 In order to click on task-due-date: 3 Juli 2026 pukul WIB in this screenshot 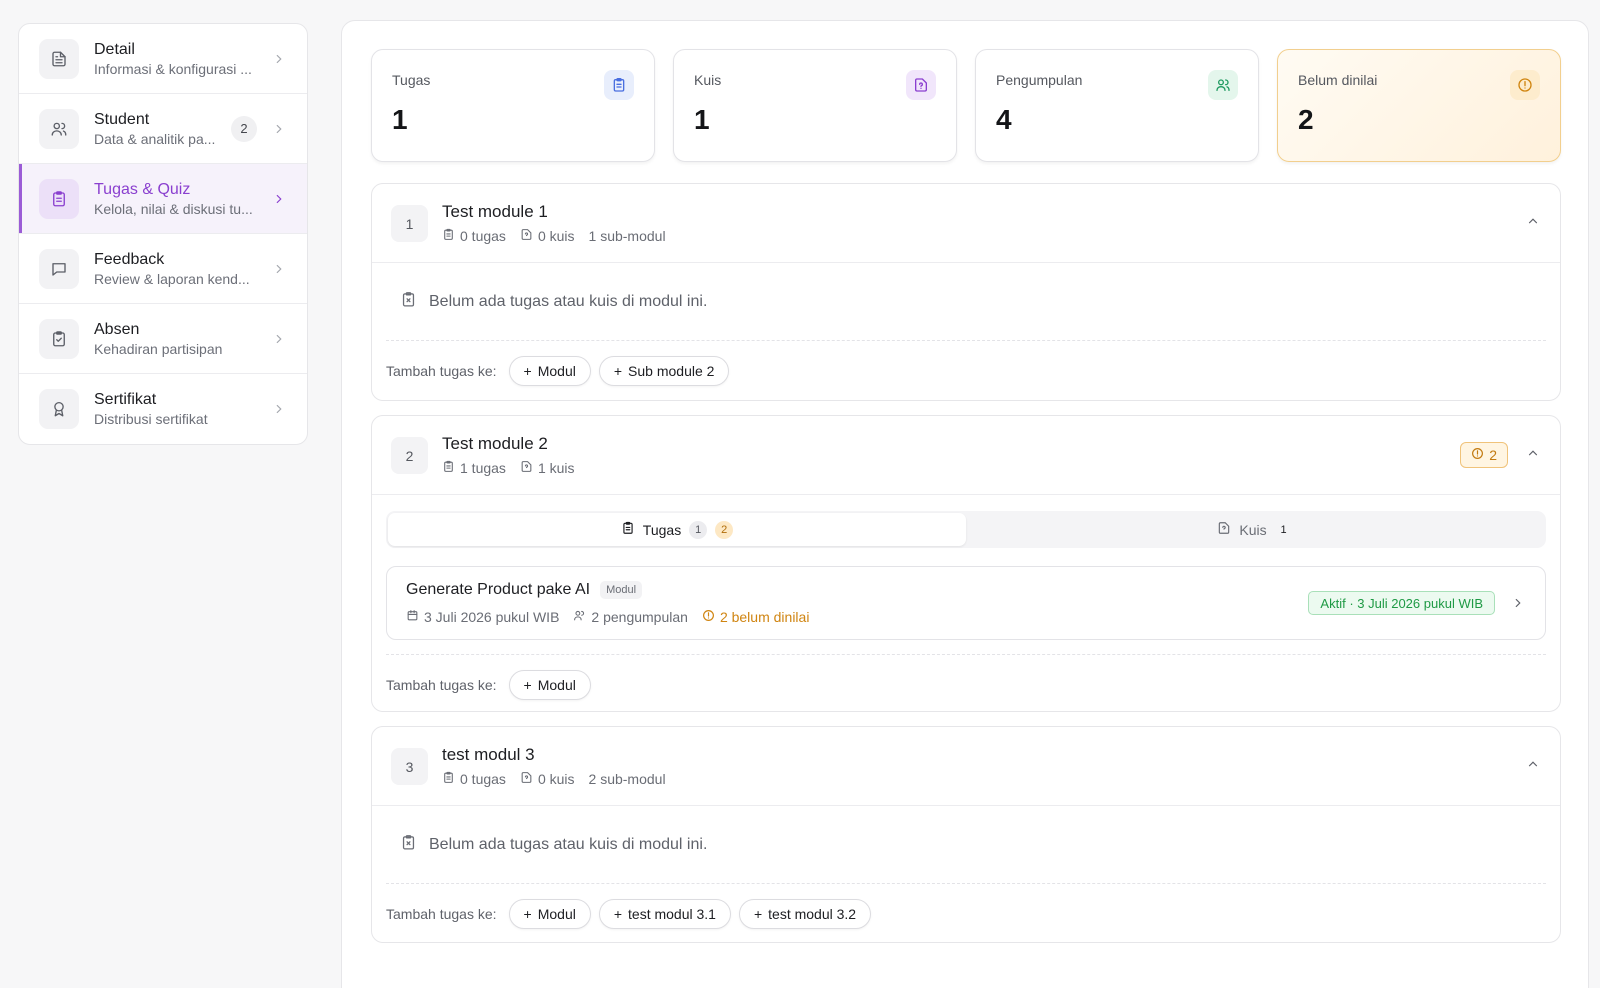, I will do `click(492, 617)`.